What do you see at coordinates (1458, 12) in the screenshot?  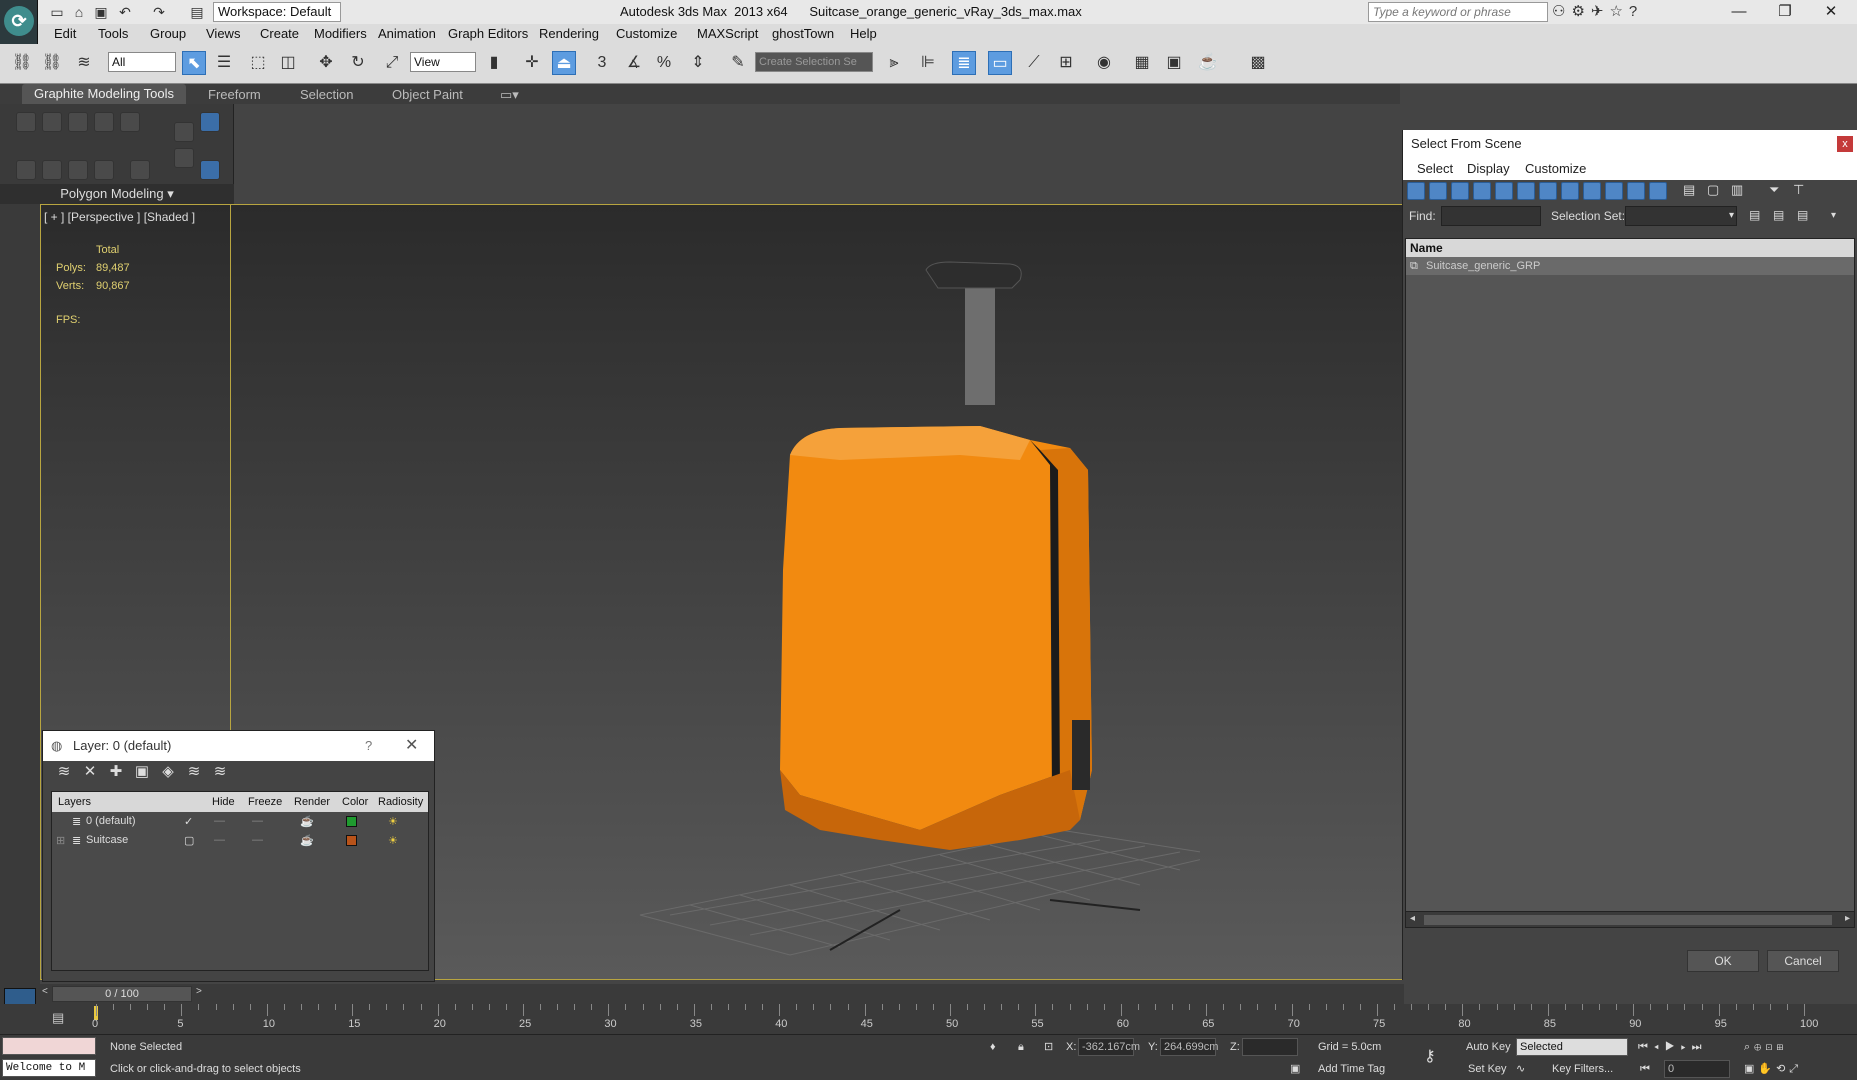 I see `help-search-input: Type a keyword or phrase` at bounding box center [1458, 12].